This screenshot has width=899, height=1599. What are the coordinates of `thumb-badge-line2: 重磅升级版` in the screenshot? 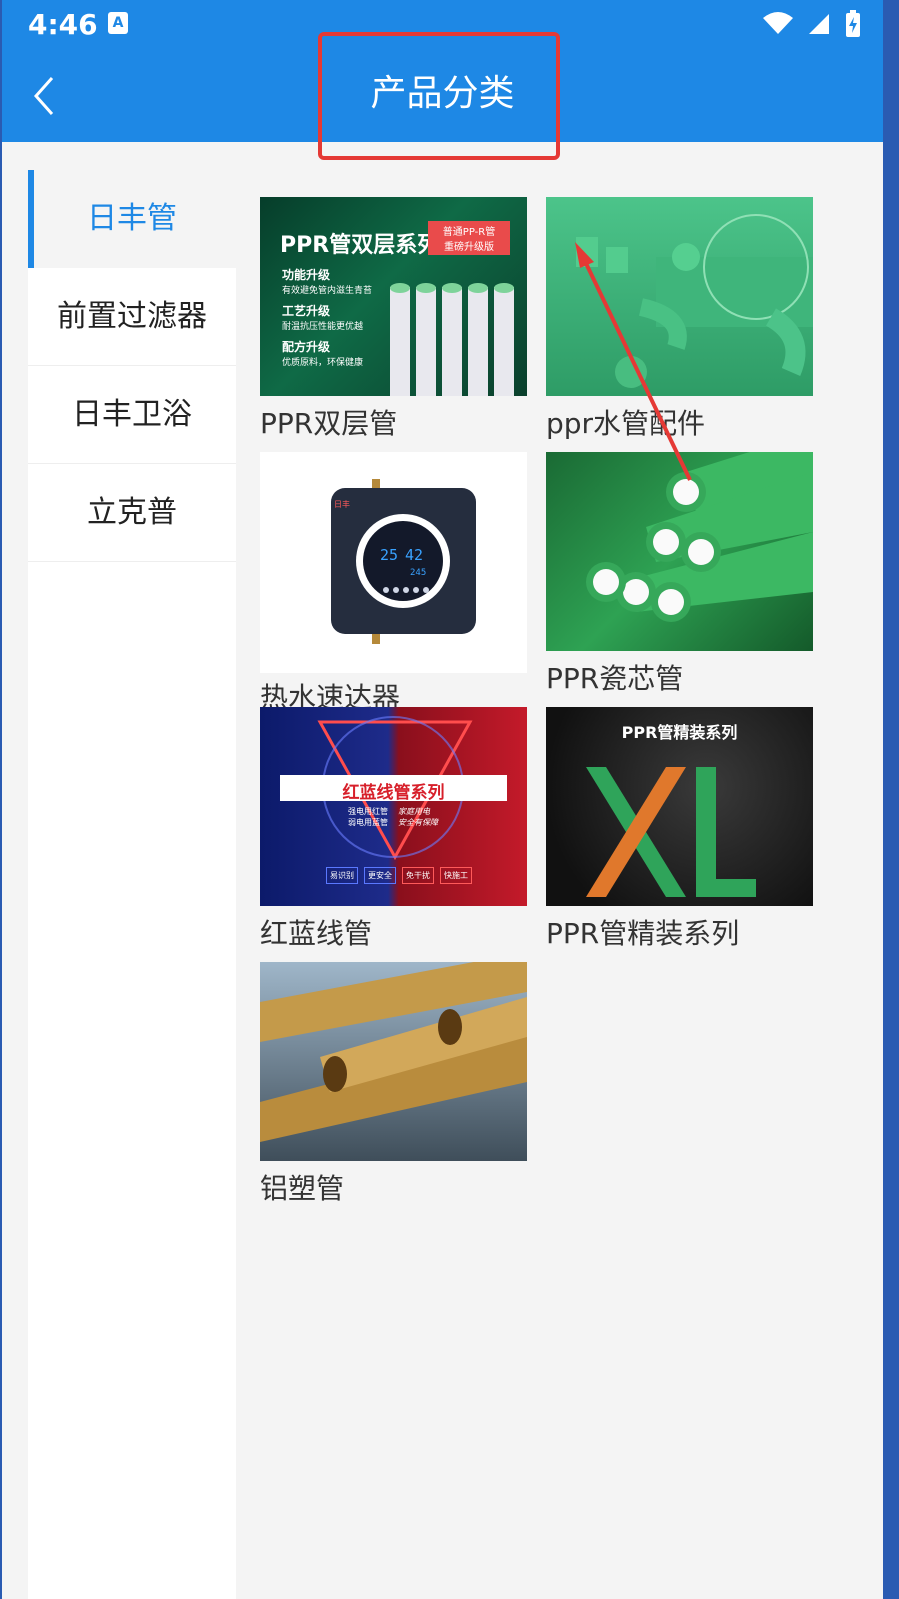 It's located at (469, 247).